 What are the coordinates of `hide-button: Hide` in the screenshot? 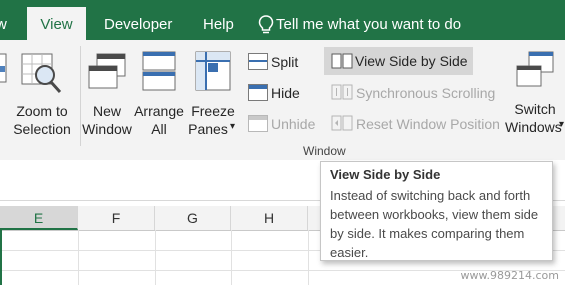 It's located at (285, 93).